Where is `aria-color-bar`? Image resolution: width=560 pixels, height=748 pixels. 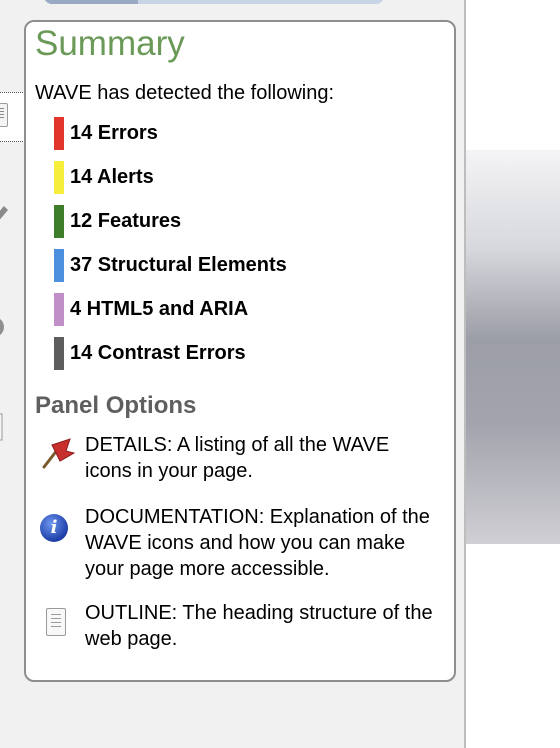
aria-color-bar is located at coordinates (59, 309).